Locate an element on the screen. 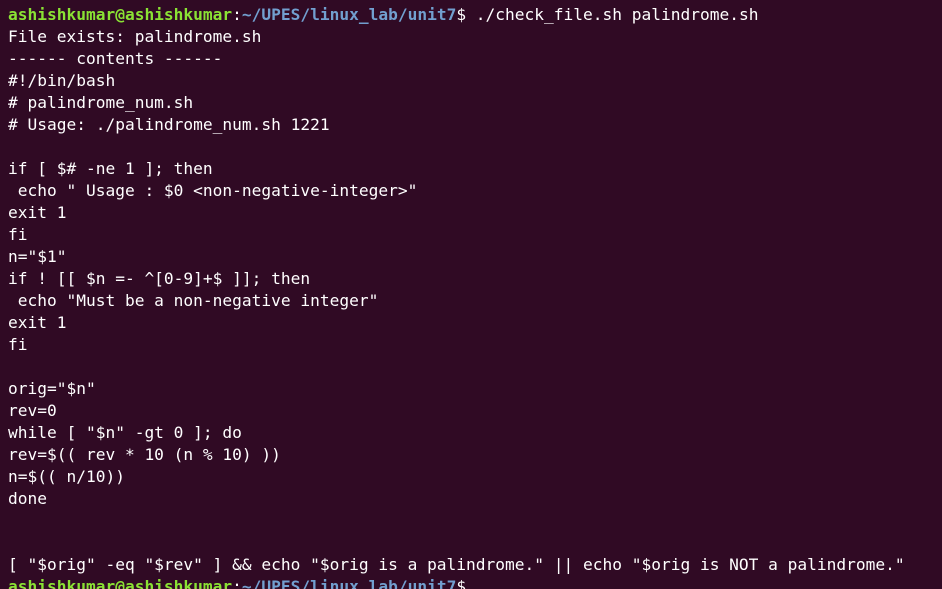 The image size is (942, 589). output-line: rev=$(( rev * 10 (n % 10) )) is located at coordinates (144, 454).